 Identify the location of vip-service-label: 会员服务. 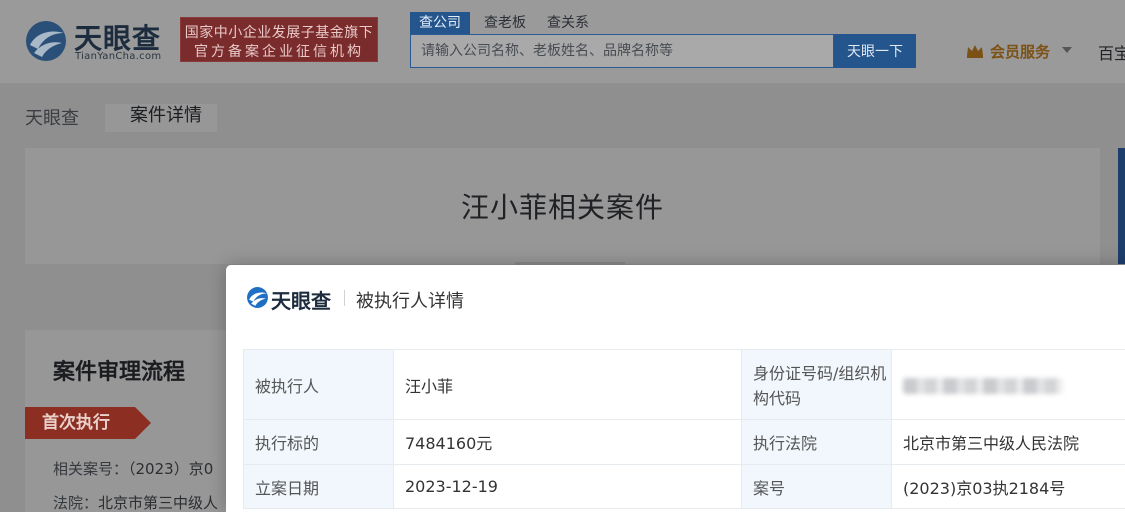
(1020, 52).